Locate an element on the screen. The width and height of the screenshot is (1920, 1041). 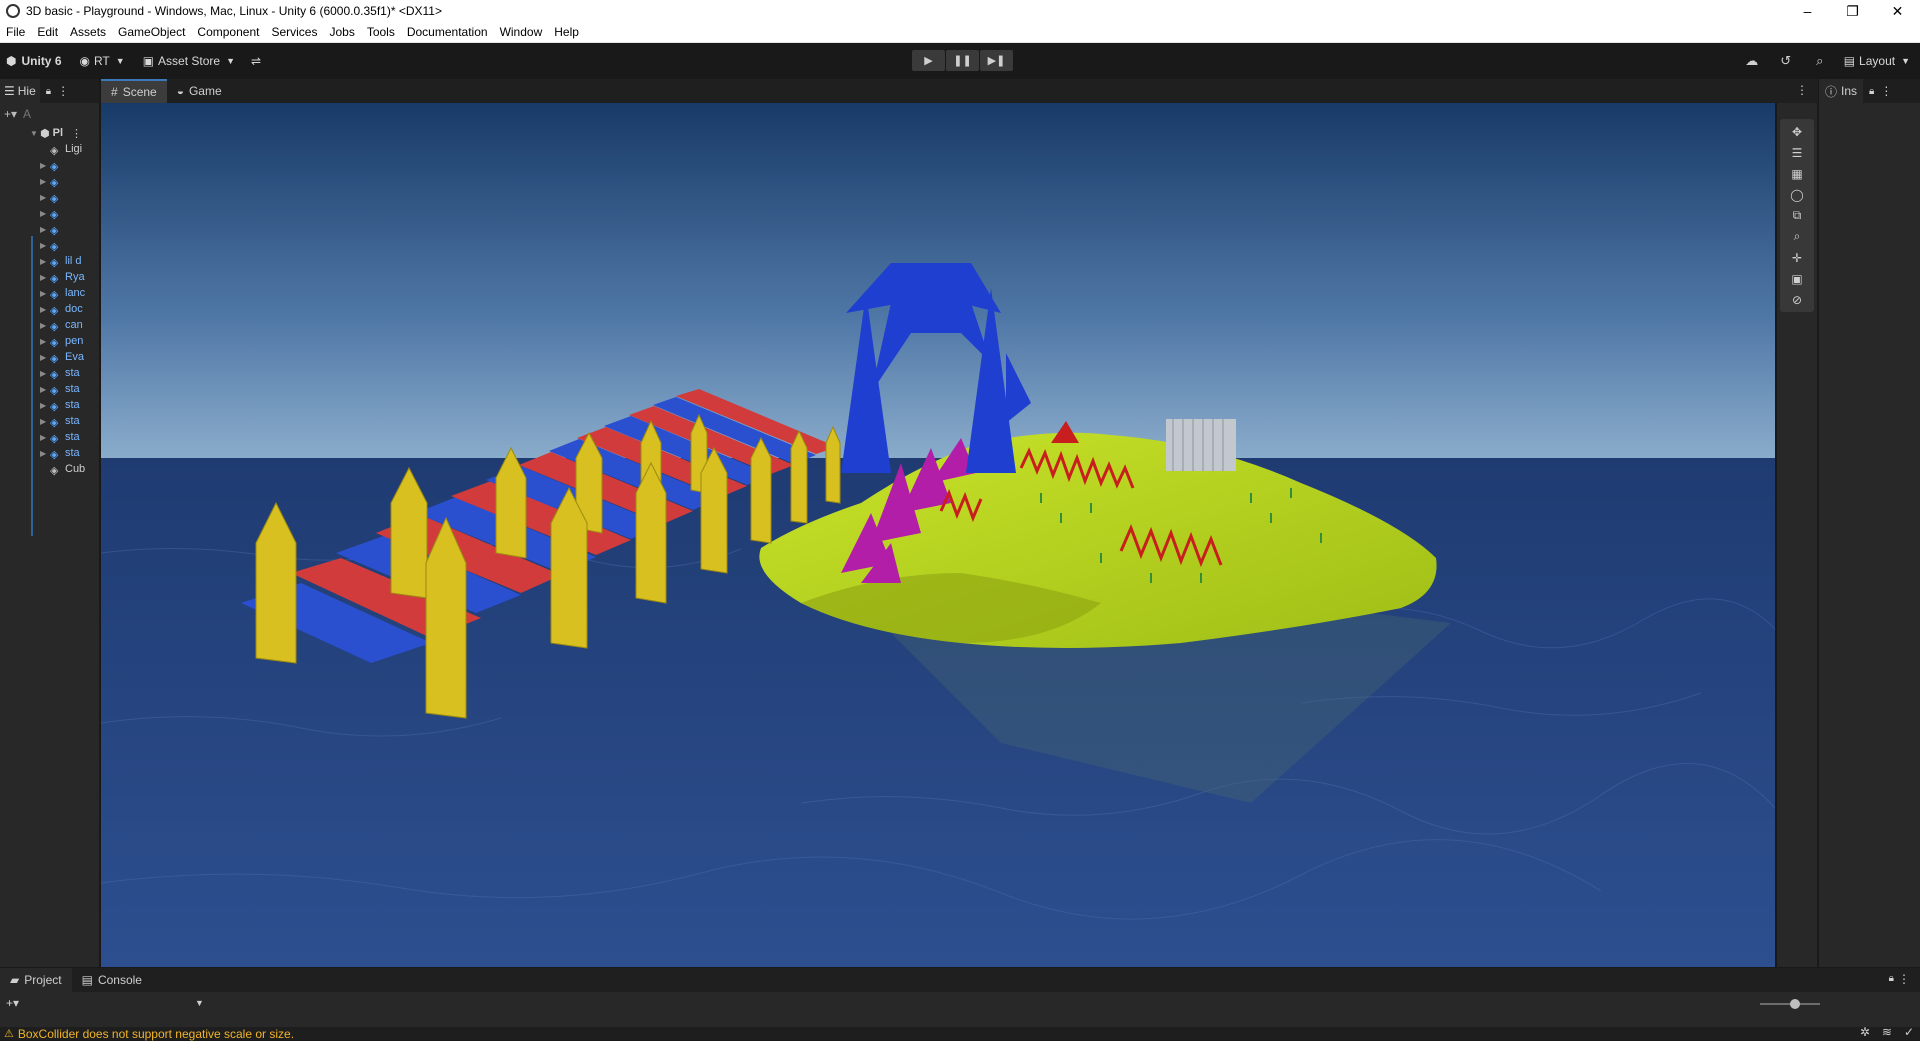
transform-settings-icon: ☰ is located at coordinates (1797, 152).